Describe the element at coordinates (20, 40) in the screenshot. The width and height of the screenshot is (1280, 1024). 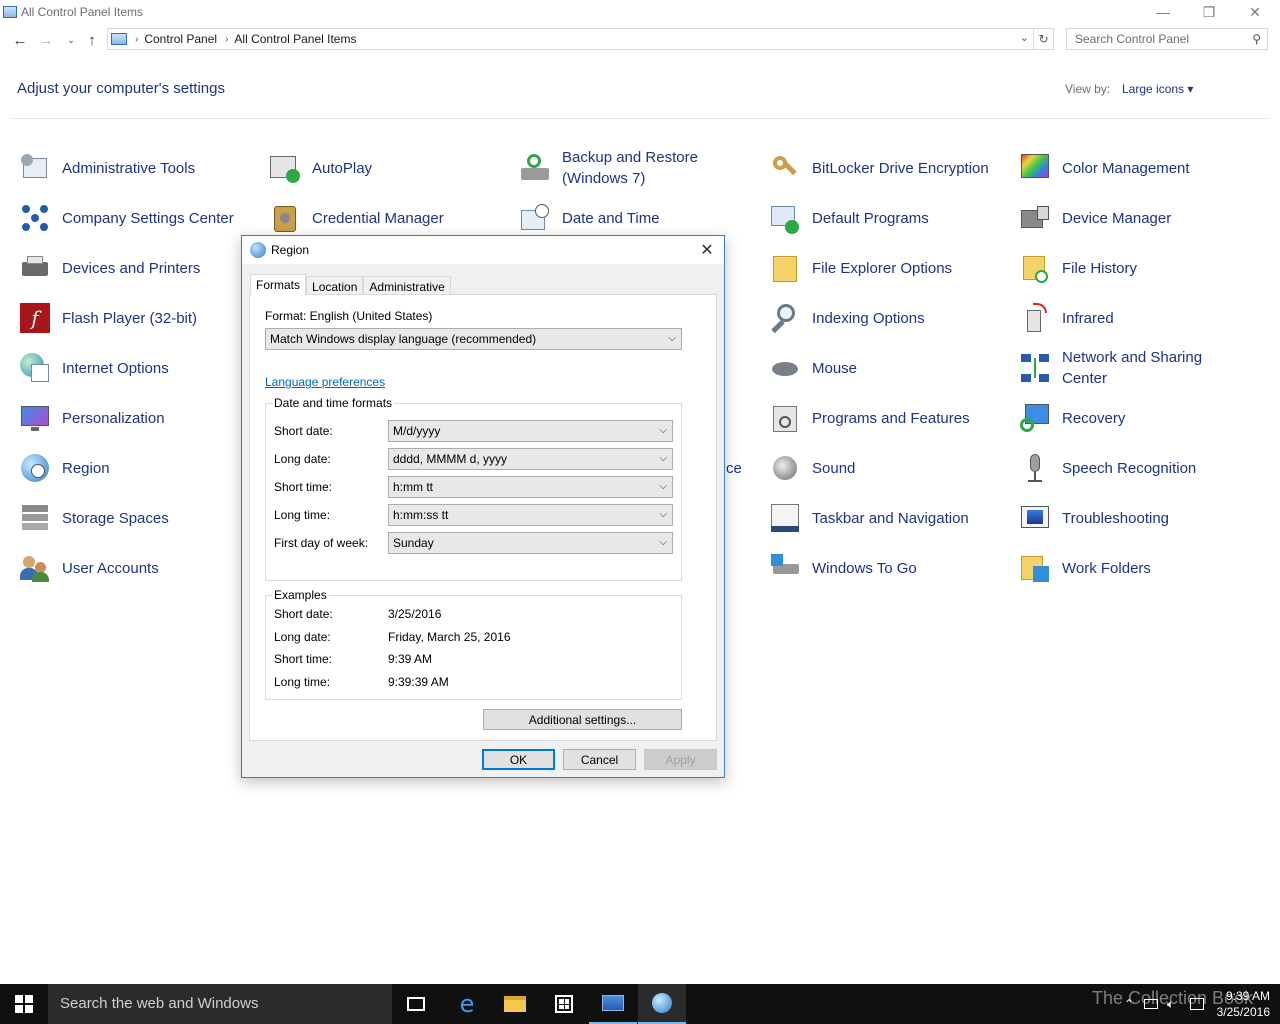
I see `back-arrow-icon: ←` at that location.